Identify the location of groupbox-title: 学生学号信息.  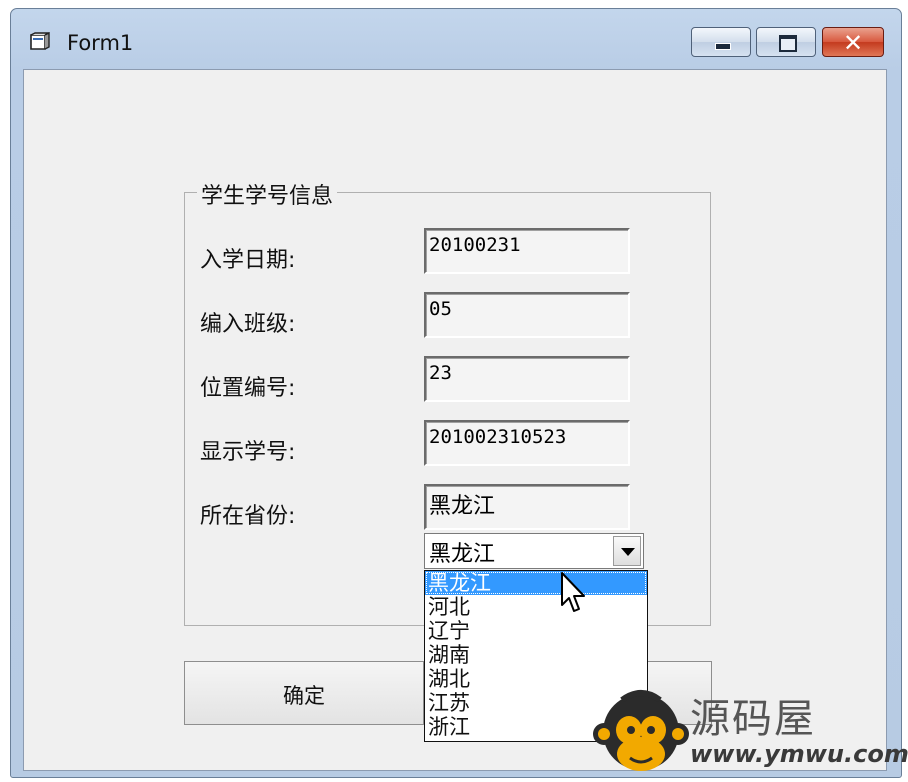
(267, 194).